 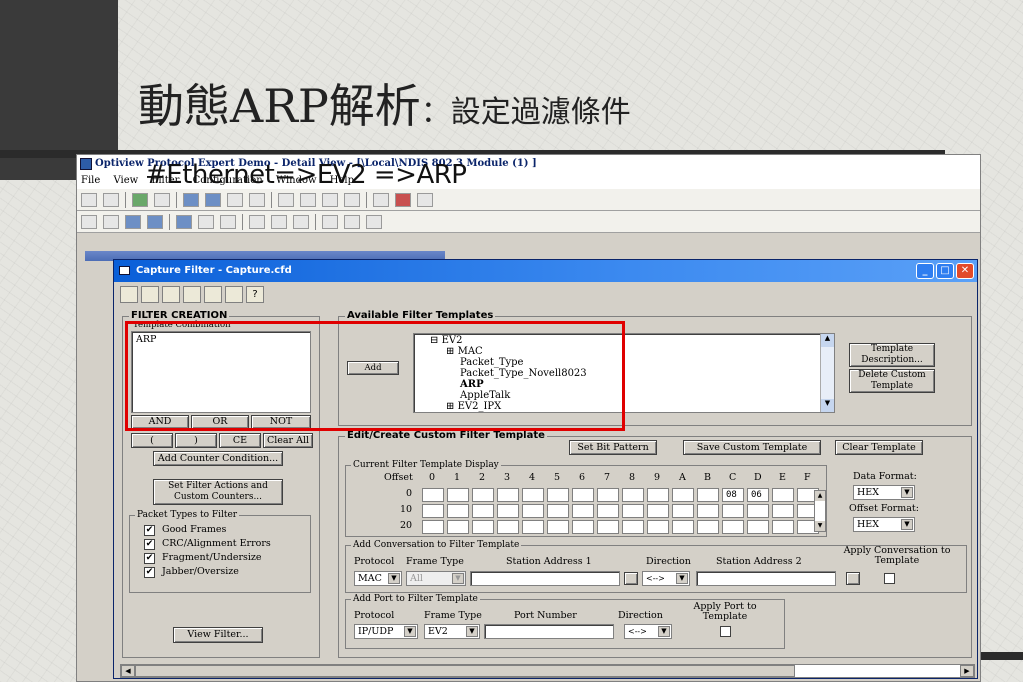 I want to click on apply-conversation-checkbox, so click(x=889, y=578).